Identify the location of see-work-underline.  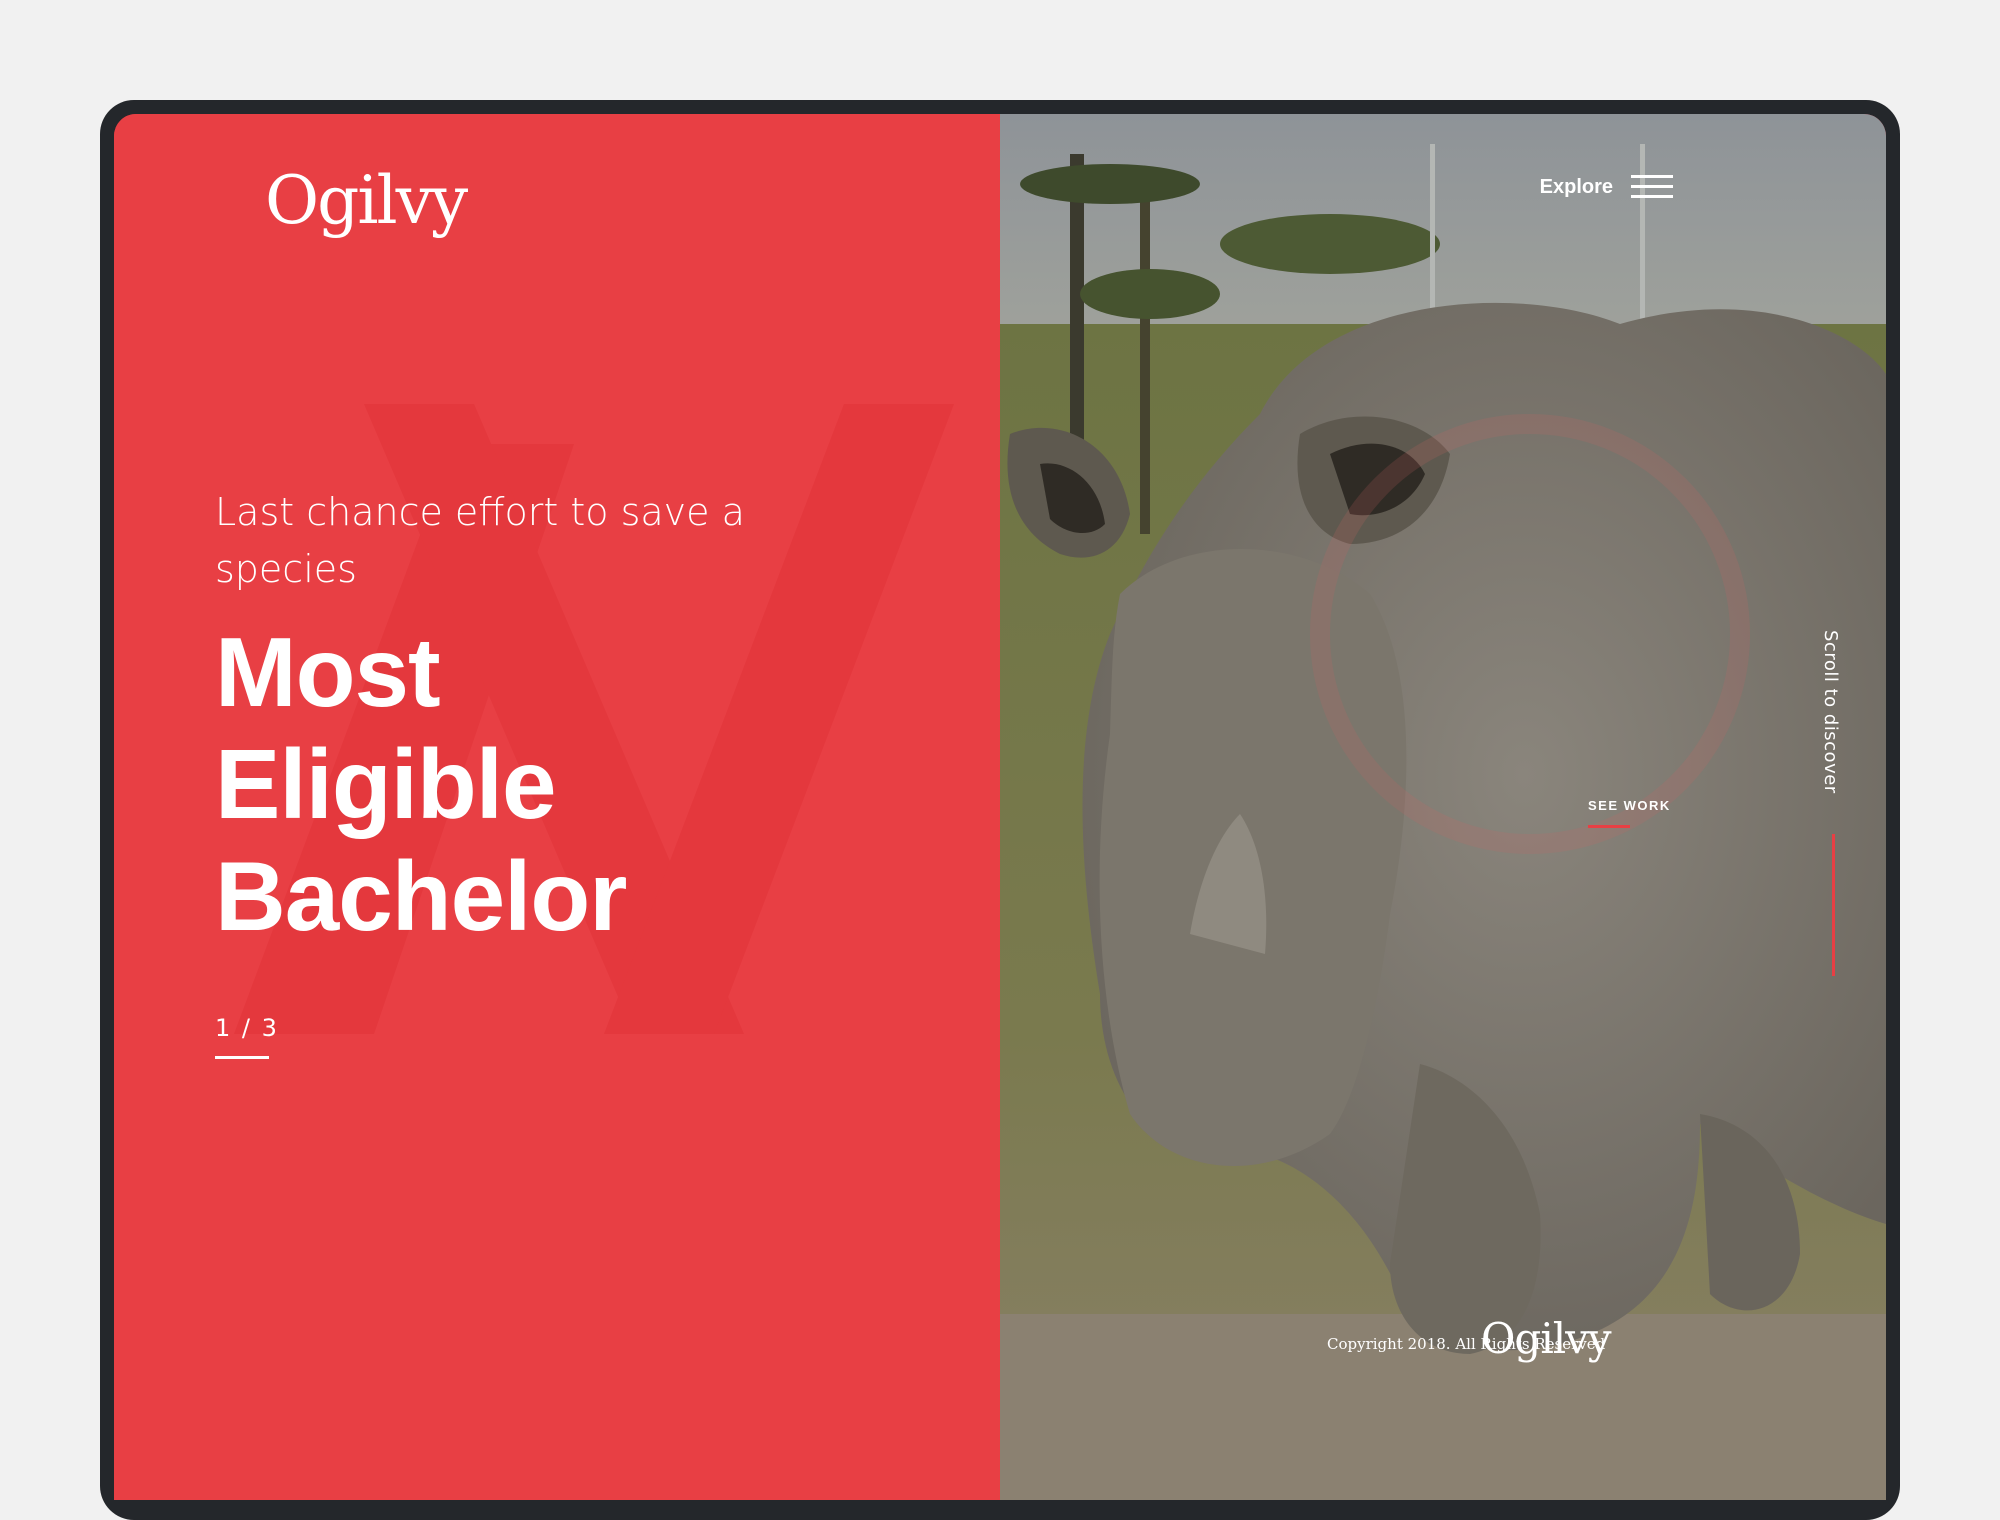
(1609, 826).